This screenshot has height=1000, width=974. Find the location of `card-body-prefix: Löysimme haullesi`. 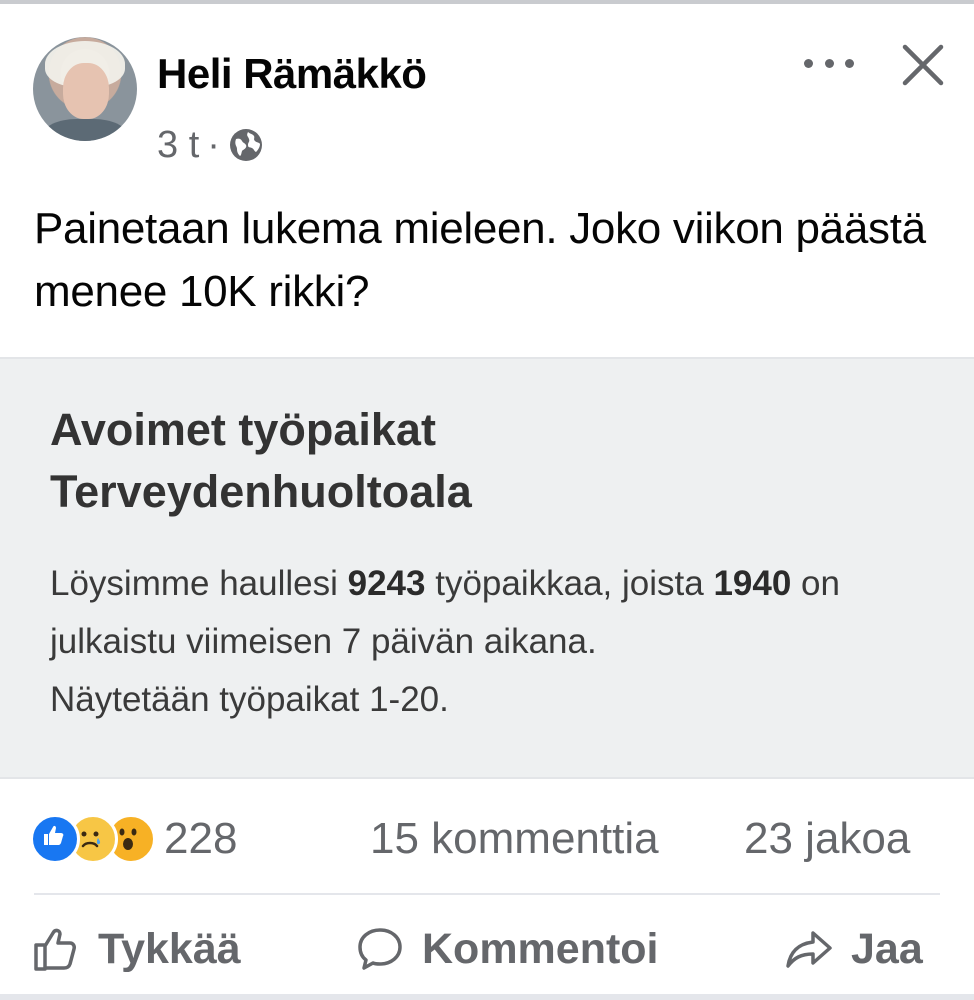

card-body-prefix: Löysimme haullesi is located at coordinates (199, 583).